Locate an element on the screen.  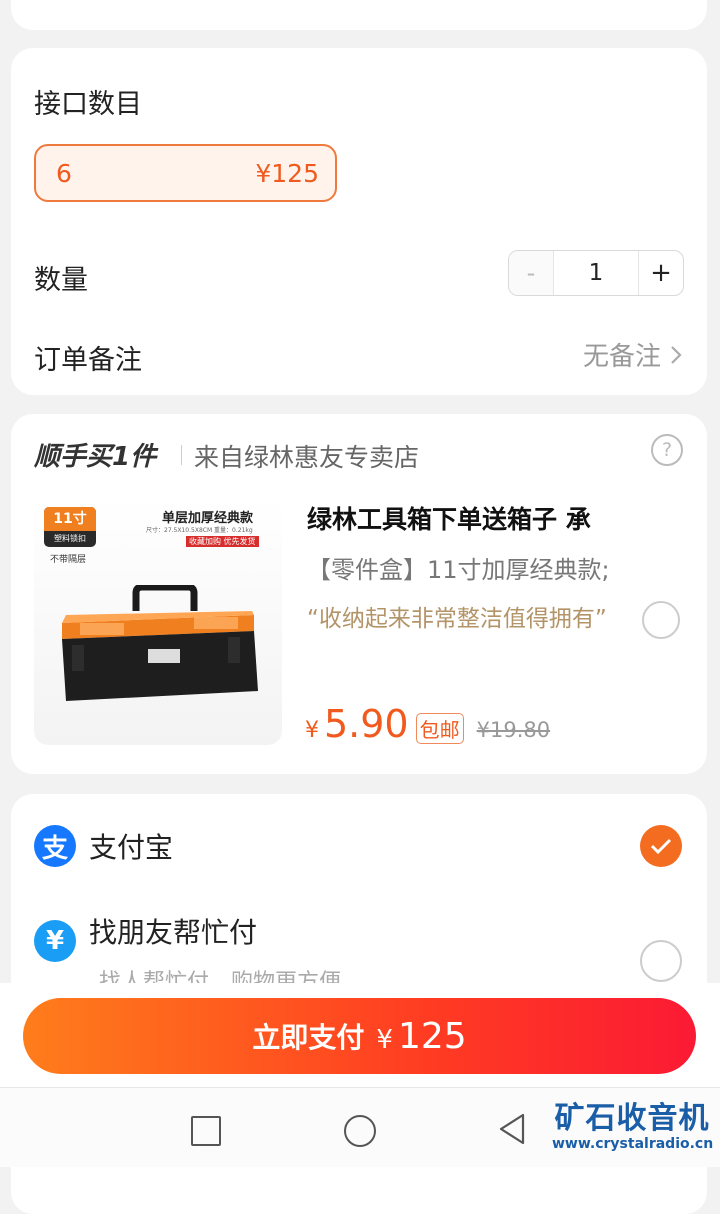
friend-pay-label: 找朋友帮忙付 is located at coordinates (173, 932).